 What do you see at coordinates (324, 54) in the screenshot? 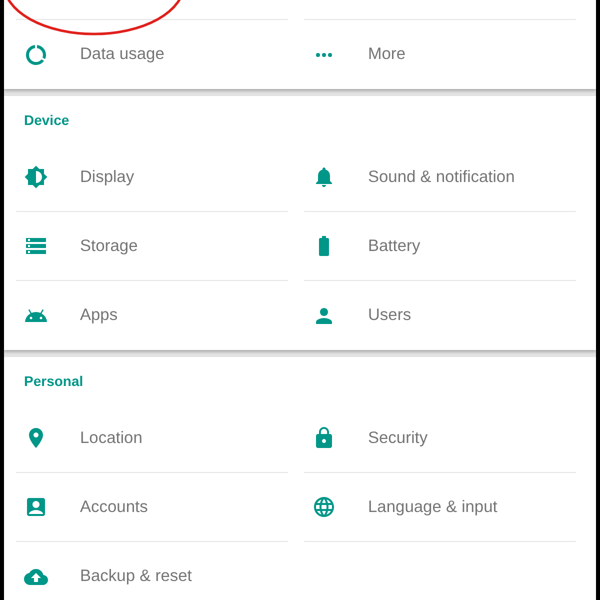
I see `more-icon` at bounding box center [324, 54].